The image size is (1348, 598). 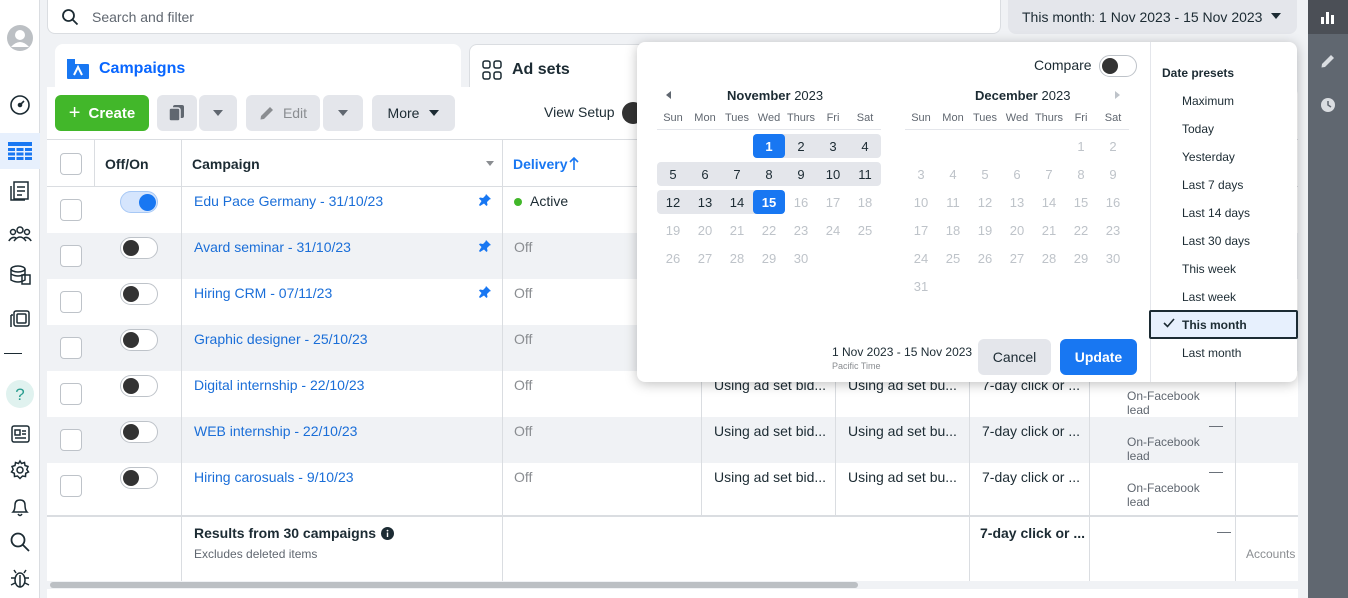 I want to click on calendar-day: 5, so click(x=673, y=174).